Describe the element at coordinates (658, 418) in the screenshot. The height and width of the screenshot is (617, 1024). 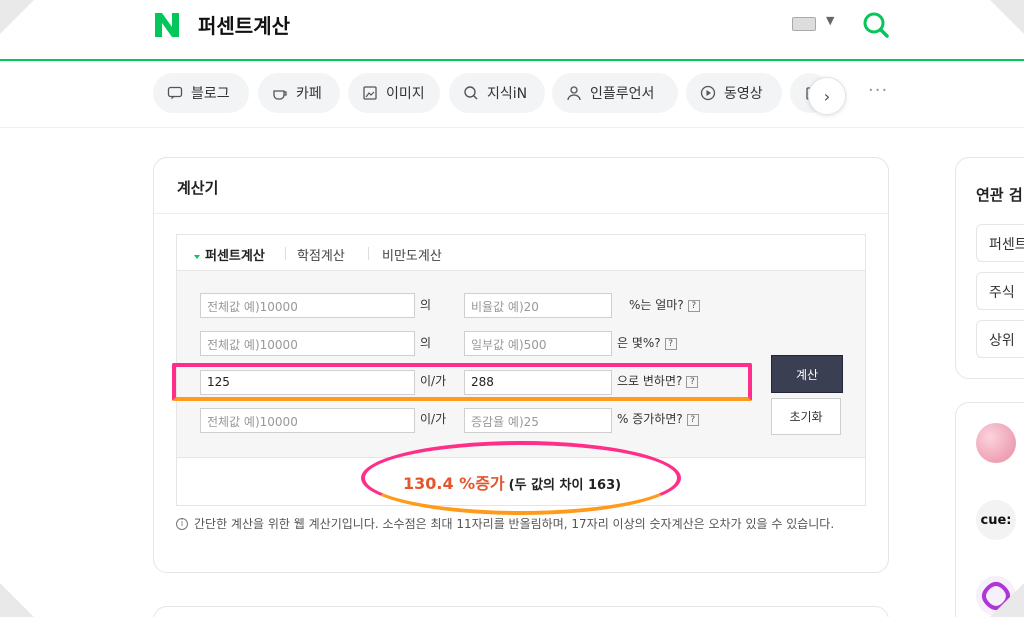
I see `row-suffix: % 증가하면??` at that location.